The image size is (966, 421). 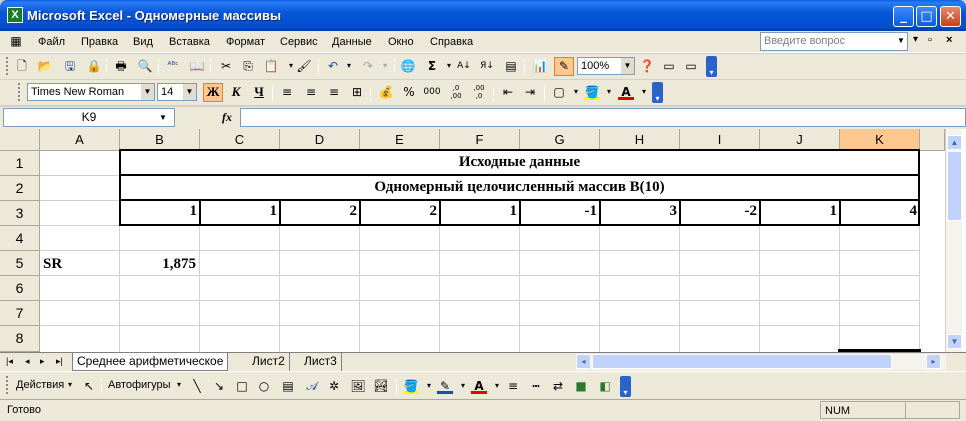 I want to click on textbox-icon: ▤, so click(x=288, y=386).